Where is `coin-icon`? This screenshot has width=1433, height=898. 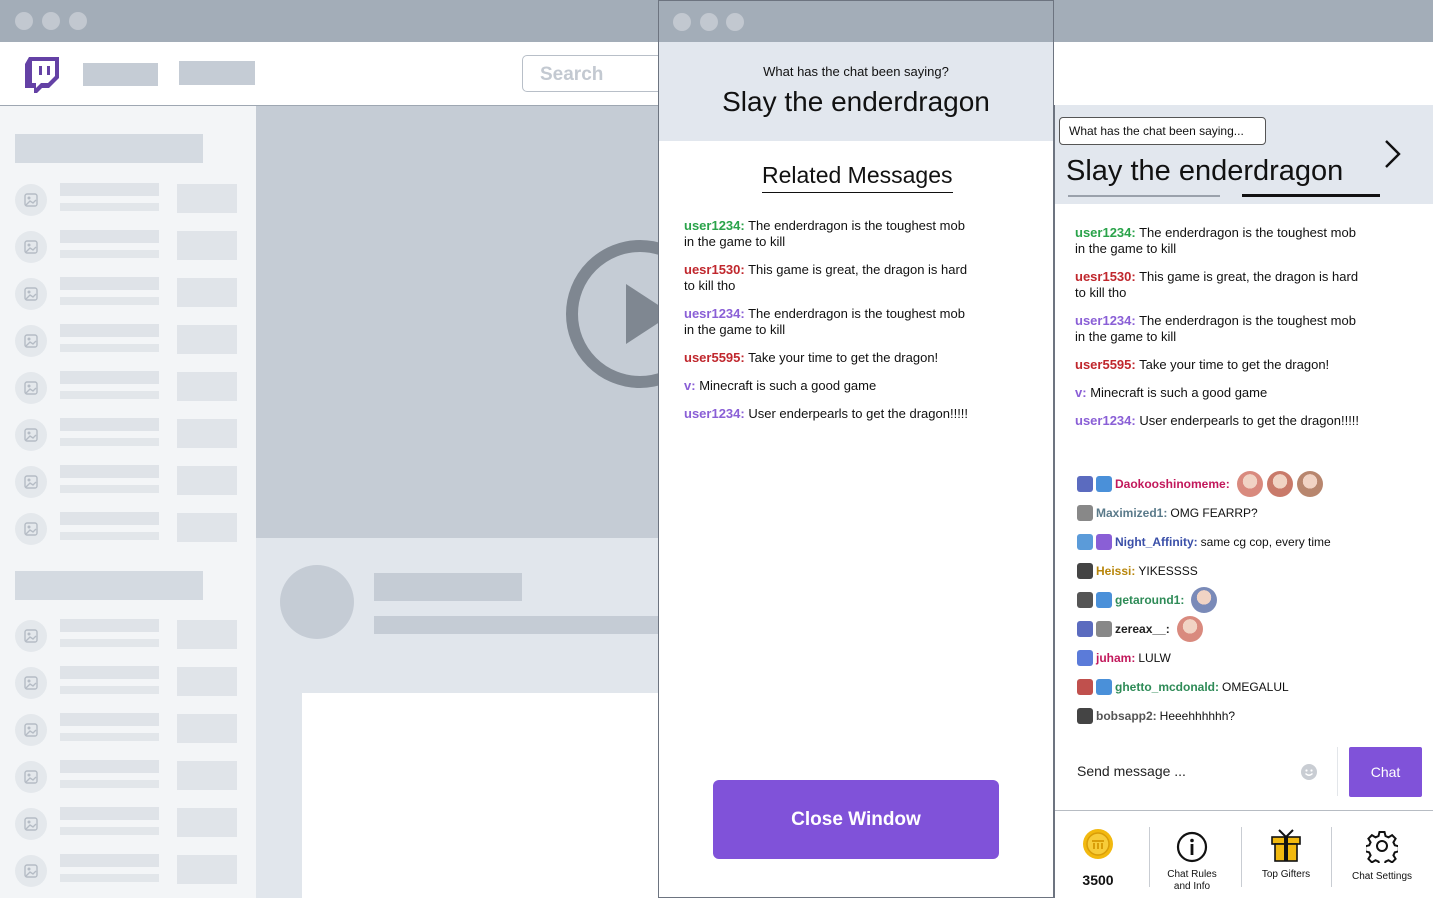 coin-icon is located at coordinates (1098, 844).